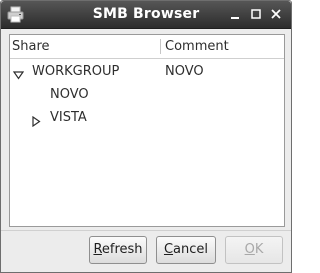 The width and height of the screenshot is (320, 273). I want to click on ok-mnemonic: O, so click(249, 249).